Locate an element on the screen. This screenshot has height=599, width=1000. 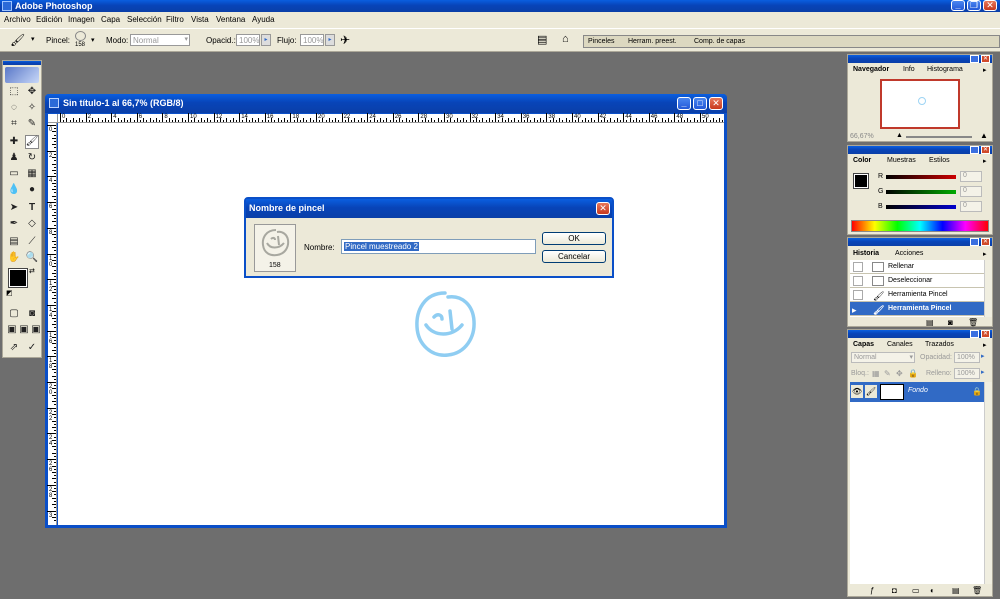
opacity-input: 100% is located at coordinates (248, 40).